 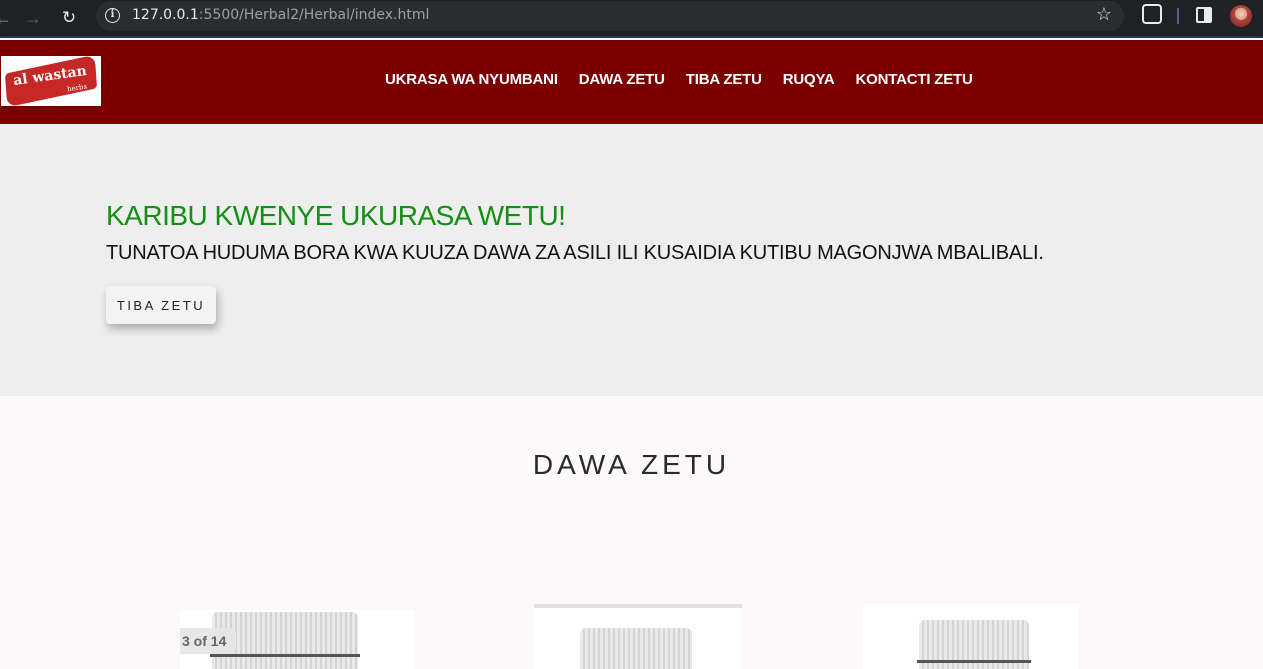 I want to click on toolbar-divider, so click(x=1178, y=16).